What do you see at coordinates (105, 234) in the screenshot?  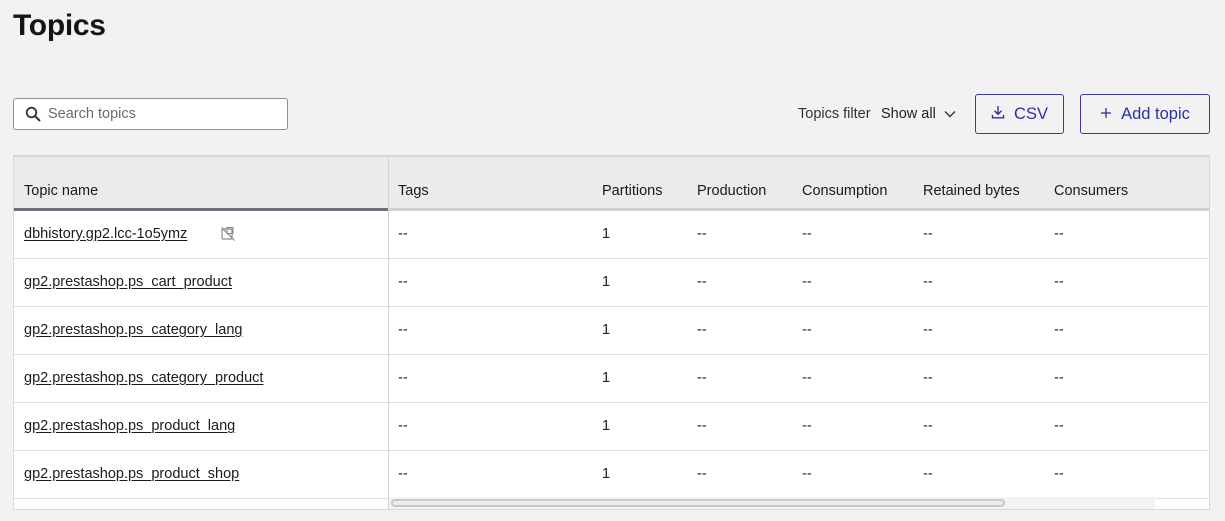 I see `topic-name-link: dbhistory.gp2.lcc-1o5ymz` at bounding box center [105, 234].